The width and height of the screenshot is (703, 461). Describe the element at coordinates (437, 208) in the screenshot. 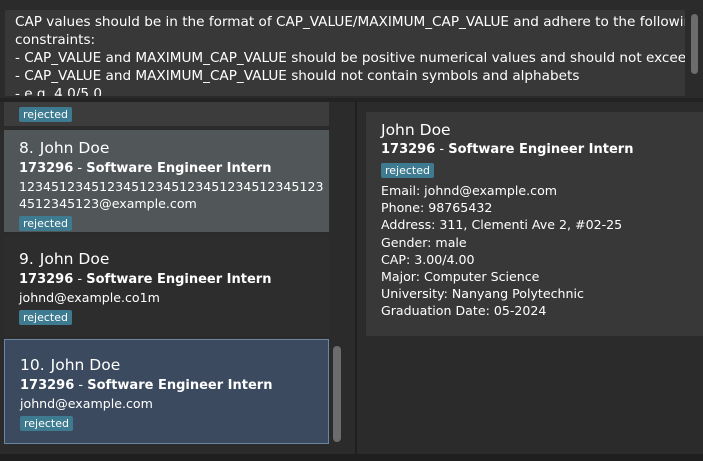

I see `detail-phone: Phone: 98765432` at that location.